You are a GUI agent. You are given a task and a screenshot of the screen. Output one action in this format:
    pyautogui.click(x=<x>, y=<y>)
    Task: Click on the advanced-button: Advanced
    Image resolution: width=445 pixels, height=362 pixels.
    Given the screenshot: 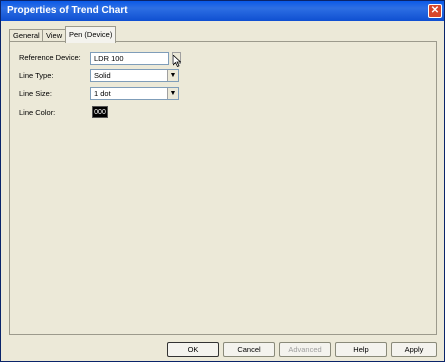 What is the action you would take?
    pyautogui.click(x=305, y=349)
    